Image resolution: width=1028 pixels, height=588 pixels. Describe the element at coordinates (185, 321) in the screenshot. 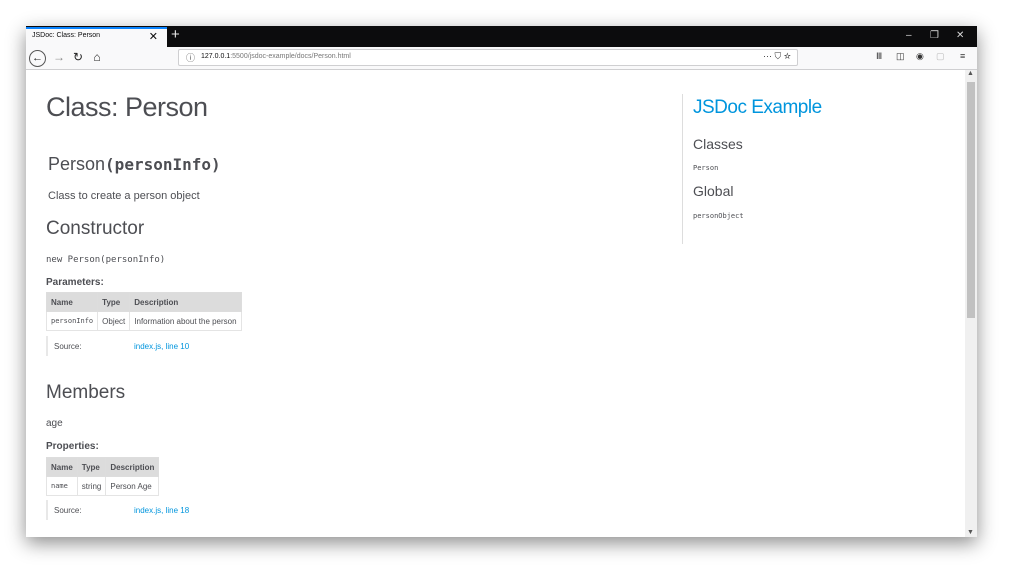

I see `param-description: Information about the person` at that location.